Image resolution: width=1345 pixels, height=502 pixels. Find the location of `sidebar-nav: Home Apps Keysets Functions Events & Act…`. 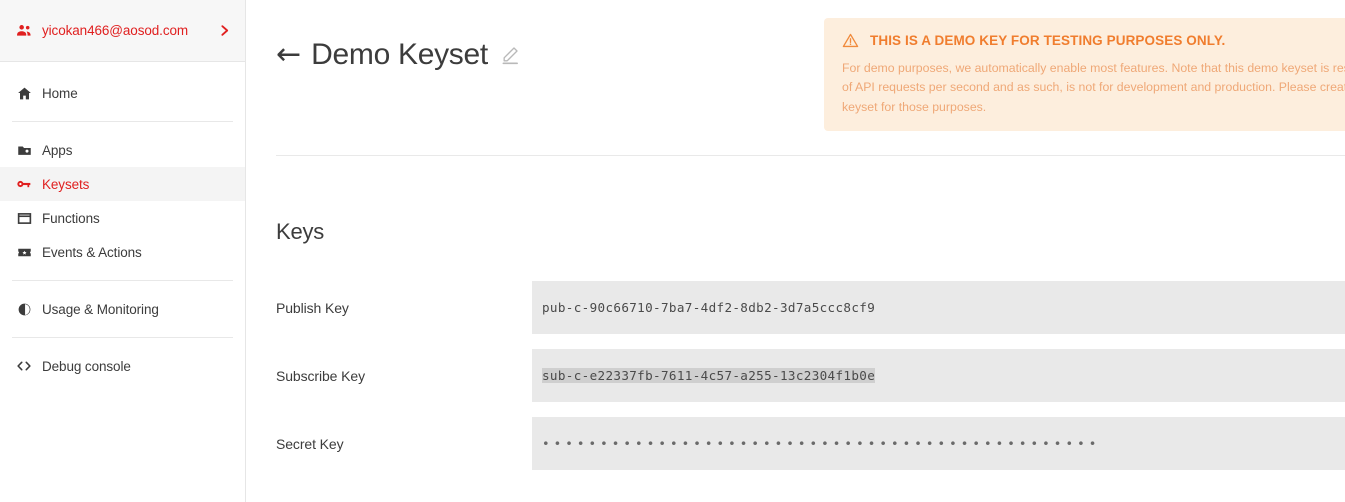

sidebar-nav: Home Apps Keysets Functions Events & Act… is located at coordinates (122, 222).